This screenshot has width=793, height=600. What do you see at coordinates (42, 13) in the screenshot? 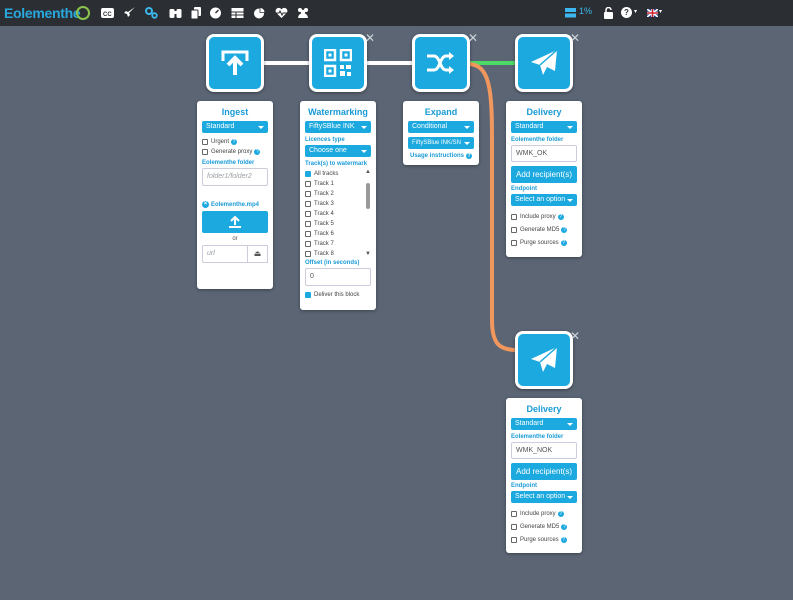
I see `app-logo: Eolementhe` at bounding box center [42, 13].